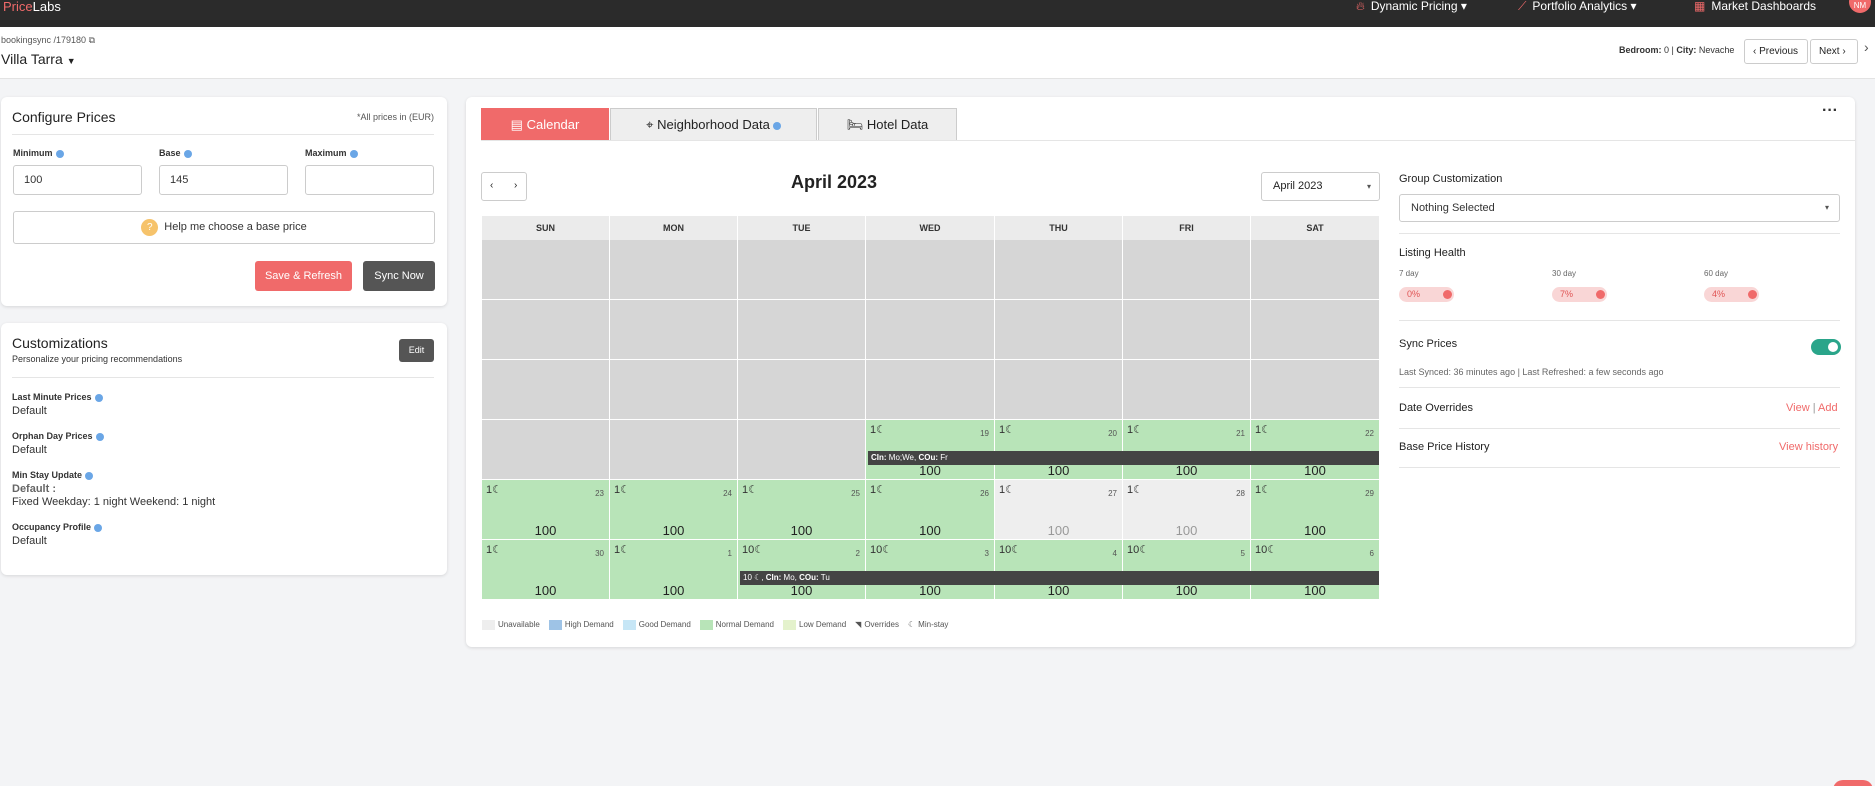  I want to click on min-stay-update-value: Default :, so click(34, 489).